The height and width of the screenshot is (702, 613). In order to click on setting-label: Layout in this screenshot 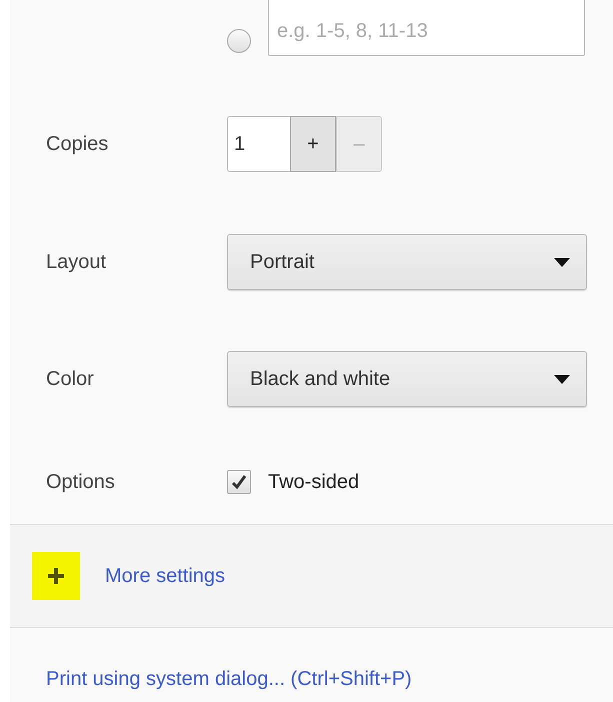, I will do `click(77, 262)`.